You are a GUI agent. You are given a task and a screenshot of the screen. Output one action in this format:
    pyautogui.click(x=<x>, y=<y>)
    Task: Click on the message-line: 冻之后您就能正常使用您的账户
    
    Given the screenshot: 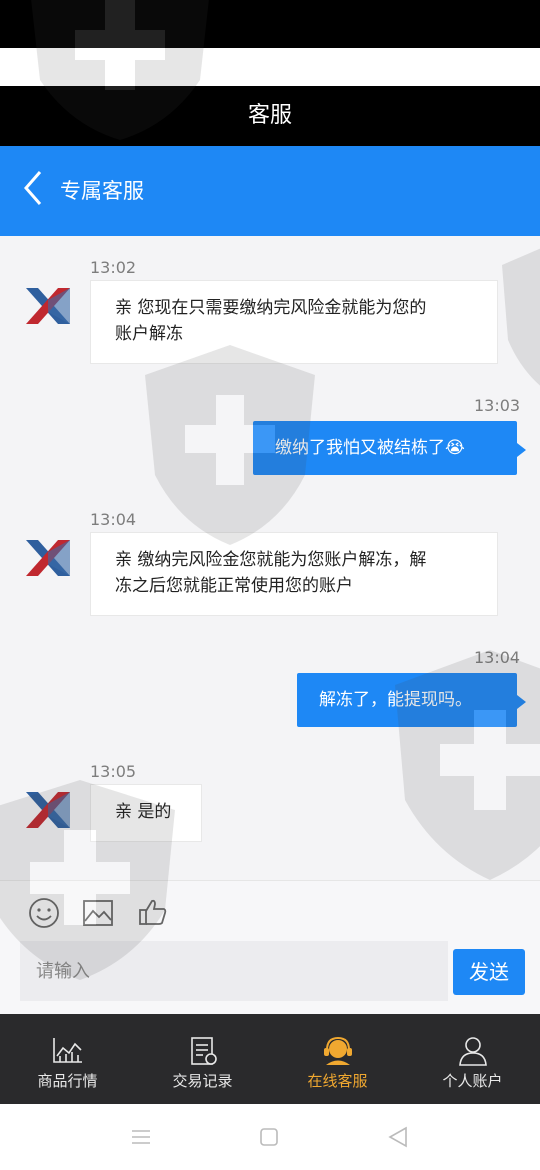 What is the action you would take?
    pyautogui.click(x=234, y=586)
    